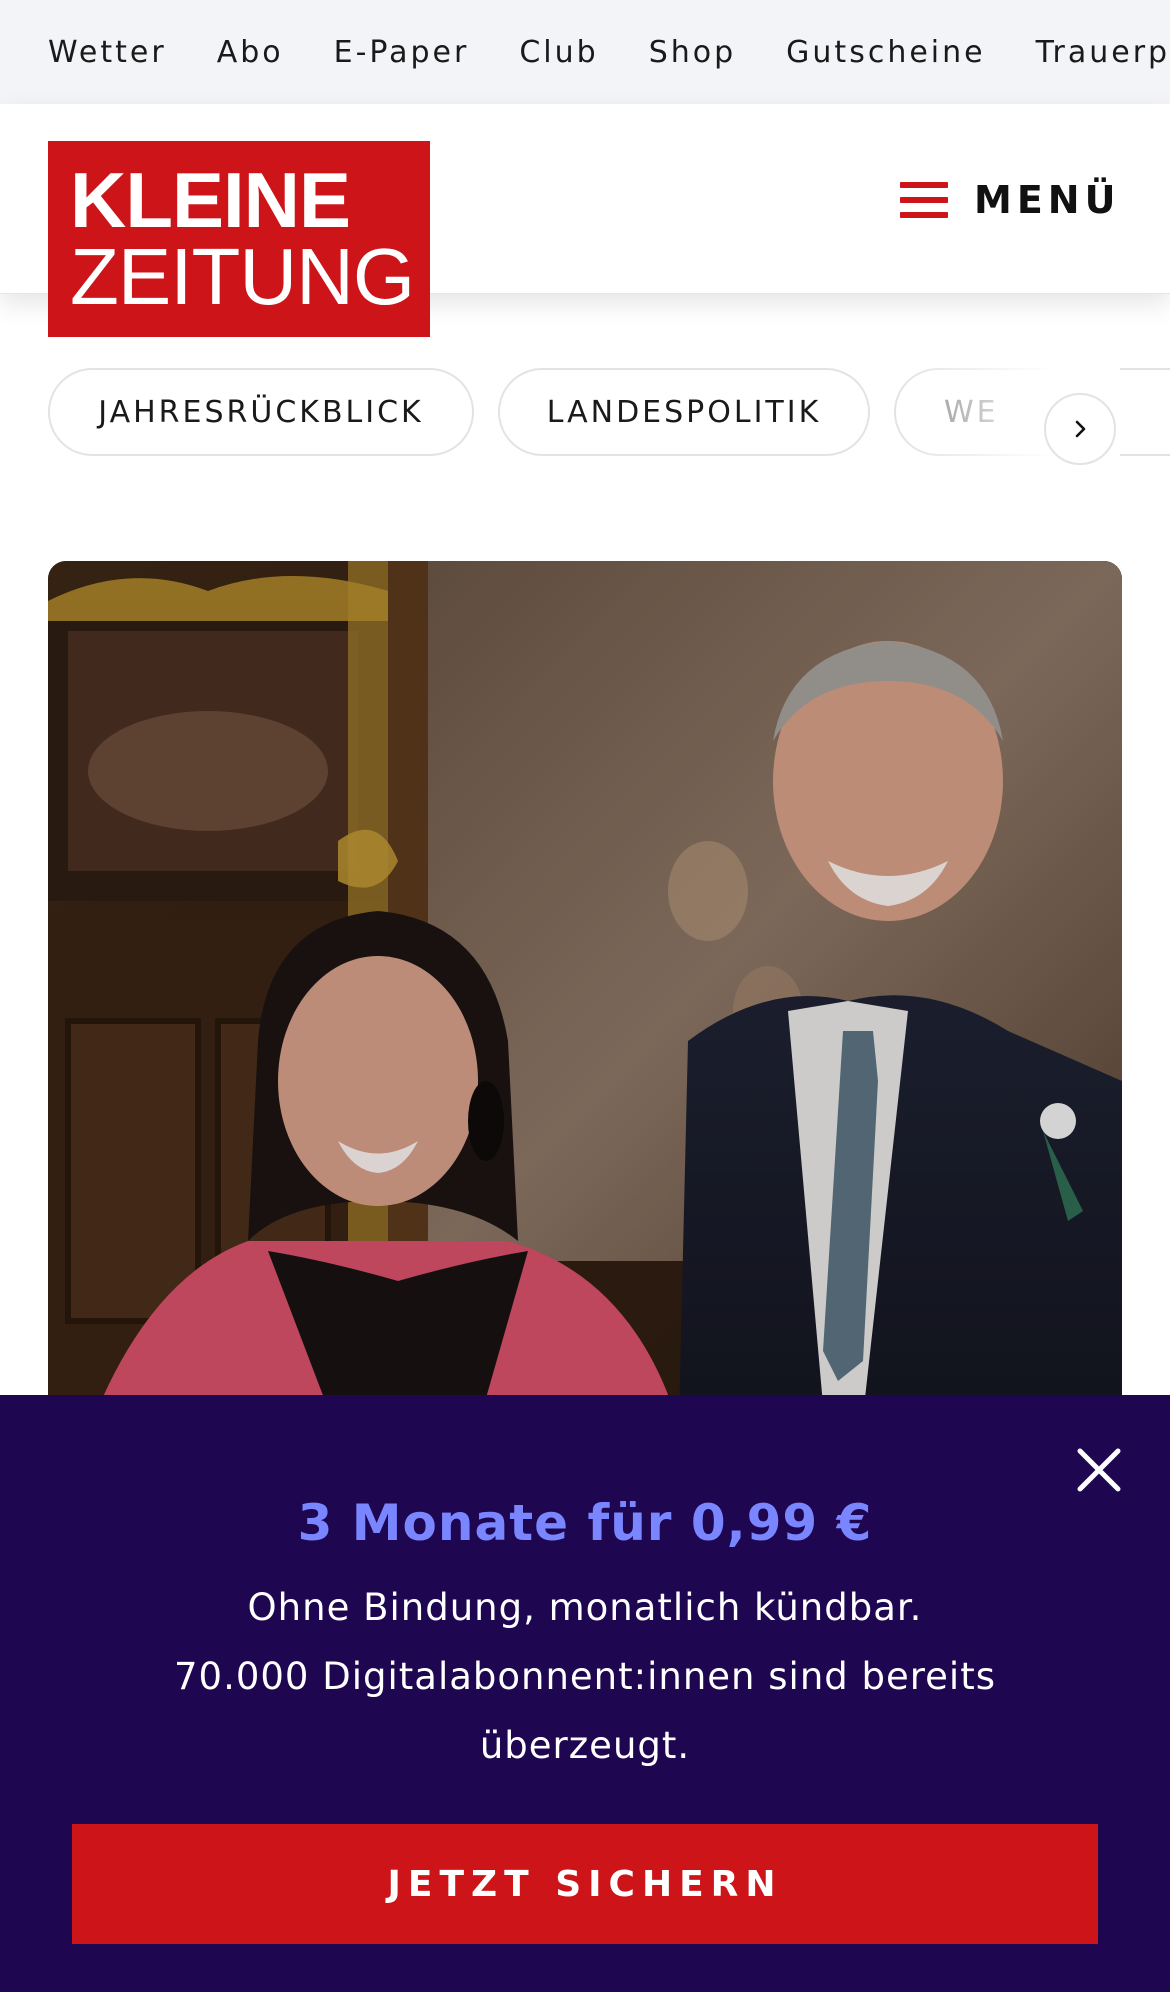  What do you see at coordinates (250, 52) in the screenshot?
I see `topnav-link-abo: Abo` at bounding box center [250, 52].